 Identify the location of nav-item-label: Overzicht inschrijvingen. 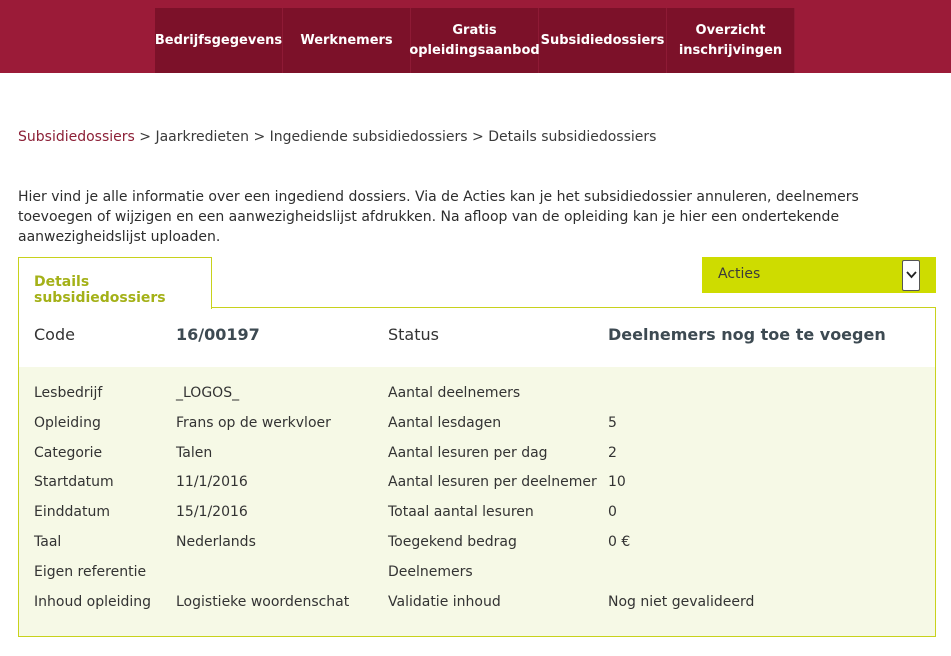
(730, 41).